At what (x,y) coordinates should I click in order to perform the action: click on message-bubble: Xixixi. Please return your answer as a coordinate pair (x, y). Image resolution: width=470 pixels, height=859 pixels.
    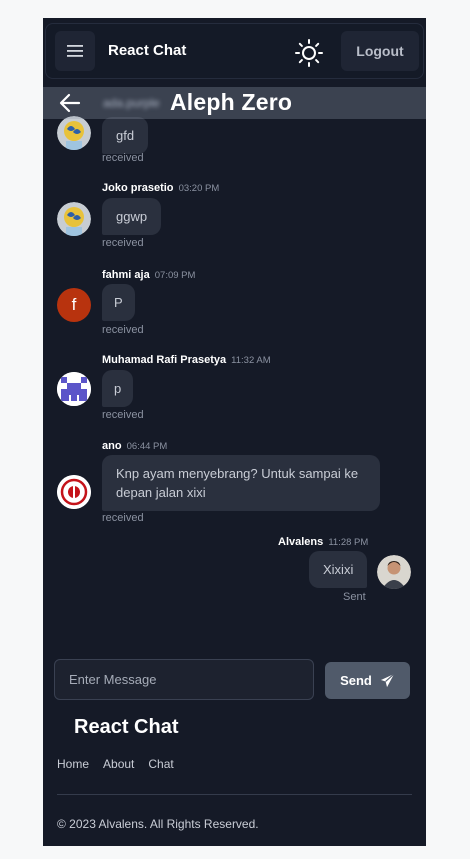
    Looking at the image, I should click on (338, 569).